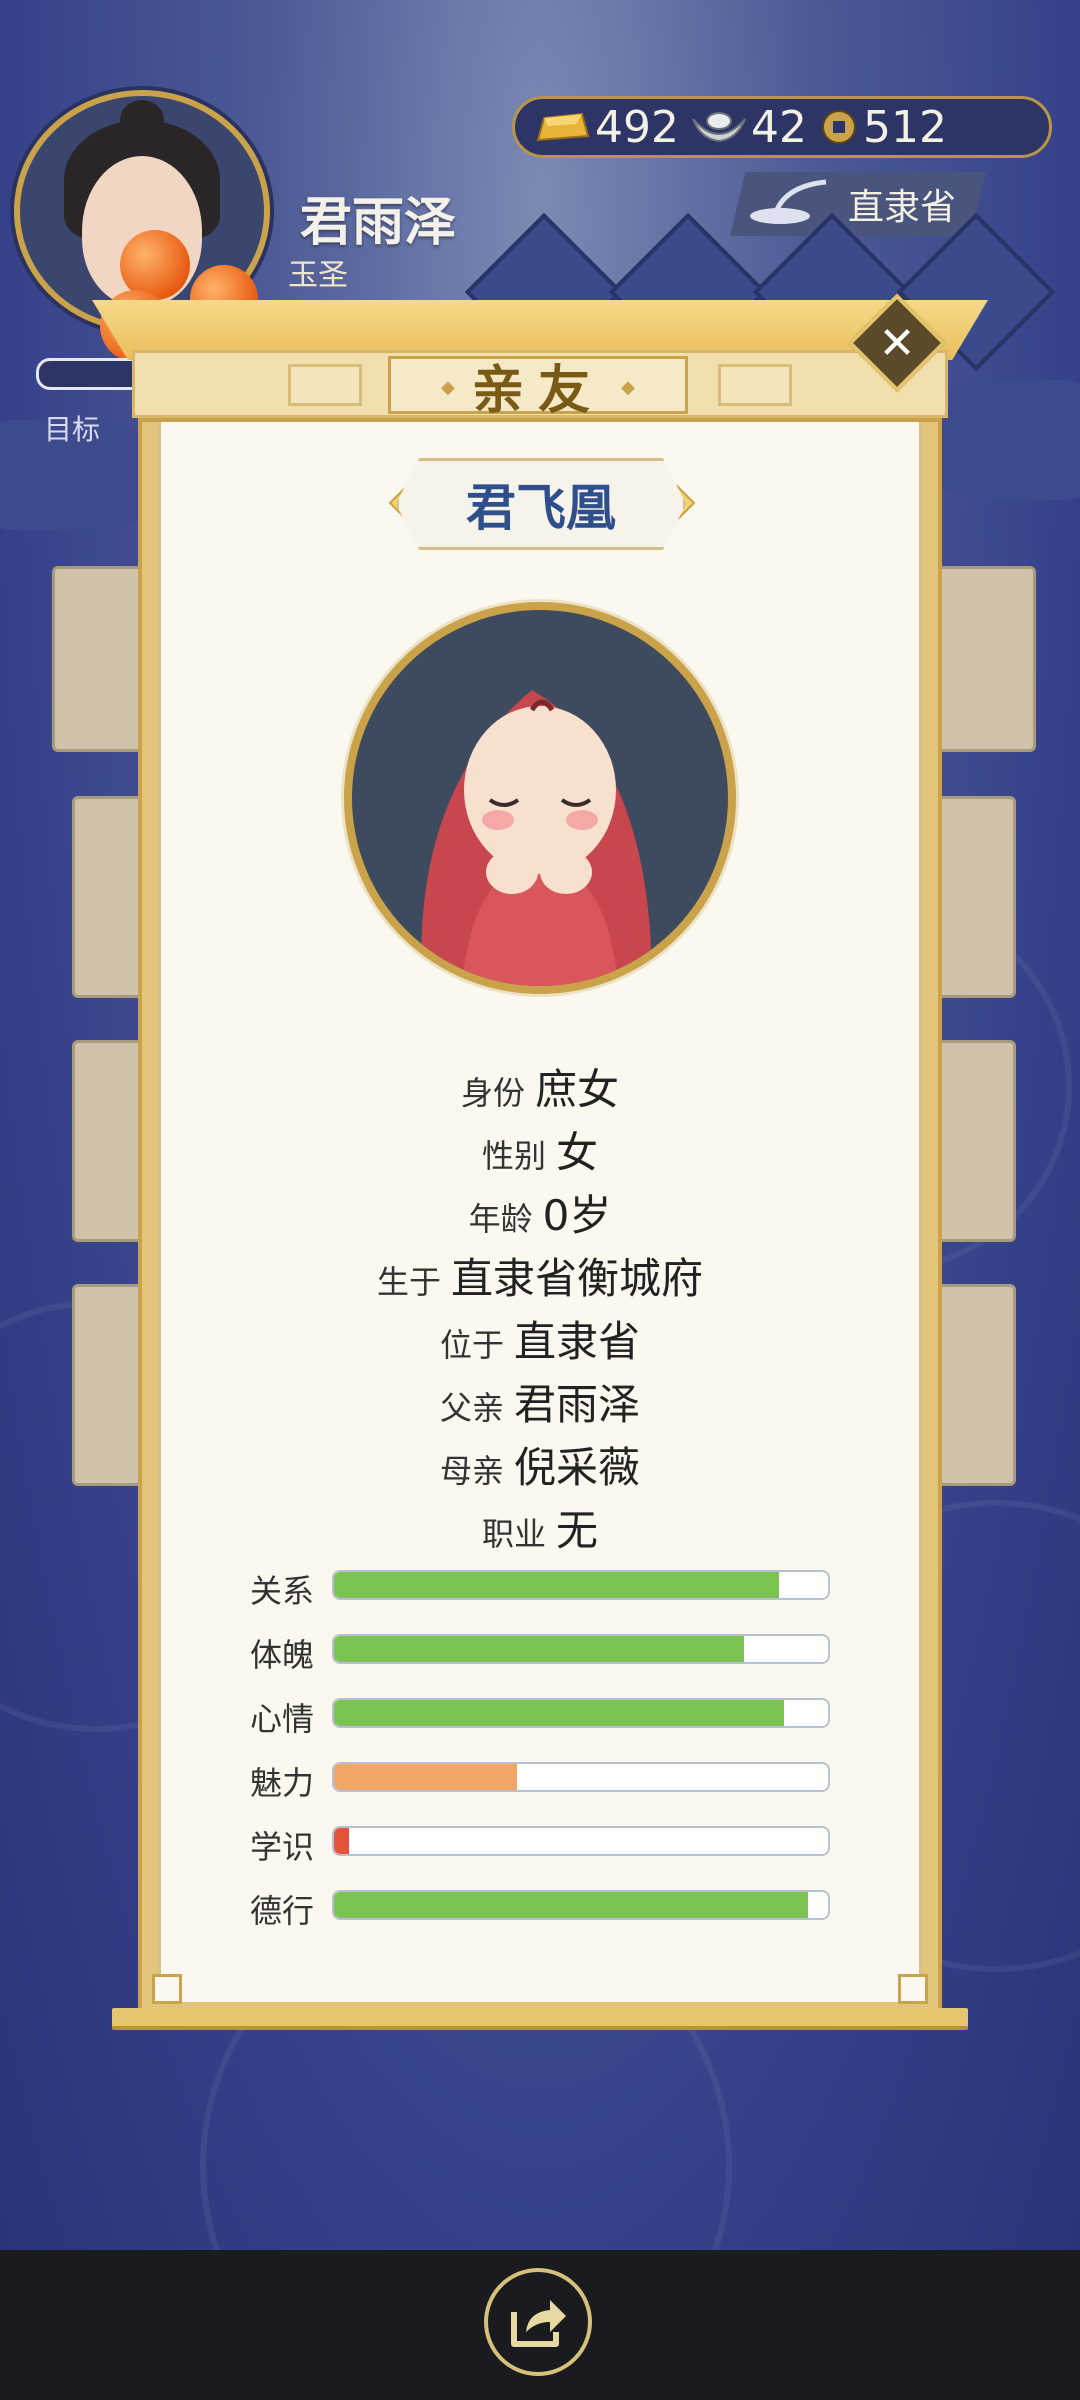 The width and height of the screenshot is (1080, 2400). I want to click on coin-icon, so click(839, 127).